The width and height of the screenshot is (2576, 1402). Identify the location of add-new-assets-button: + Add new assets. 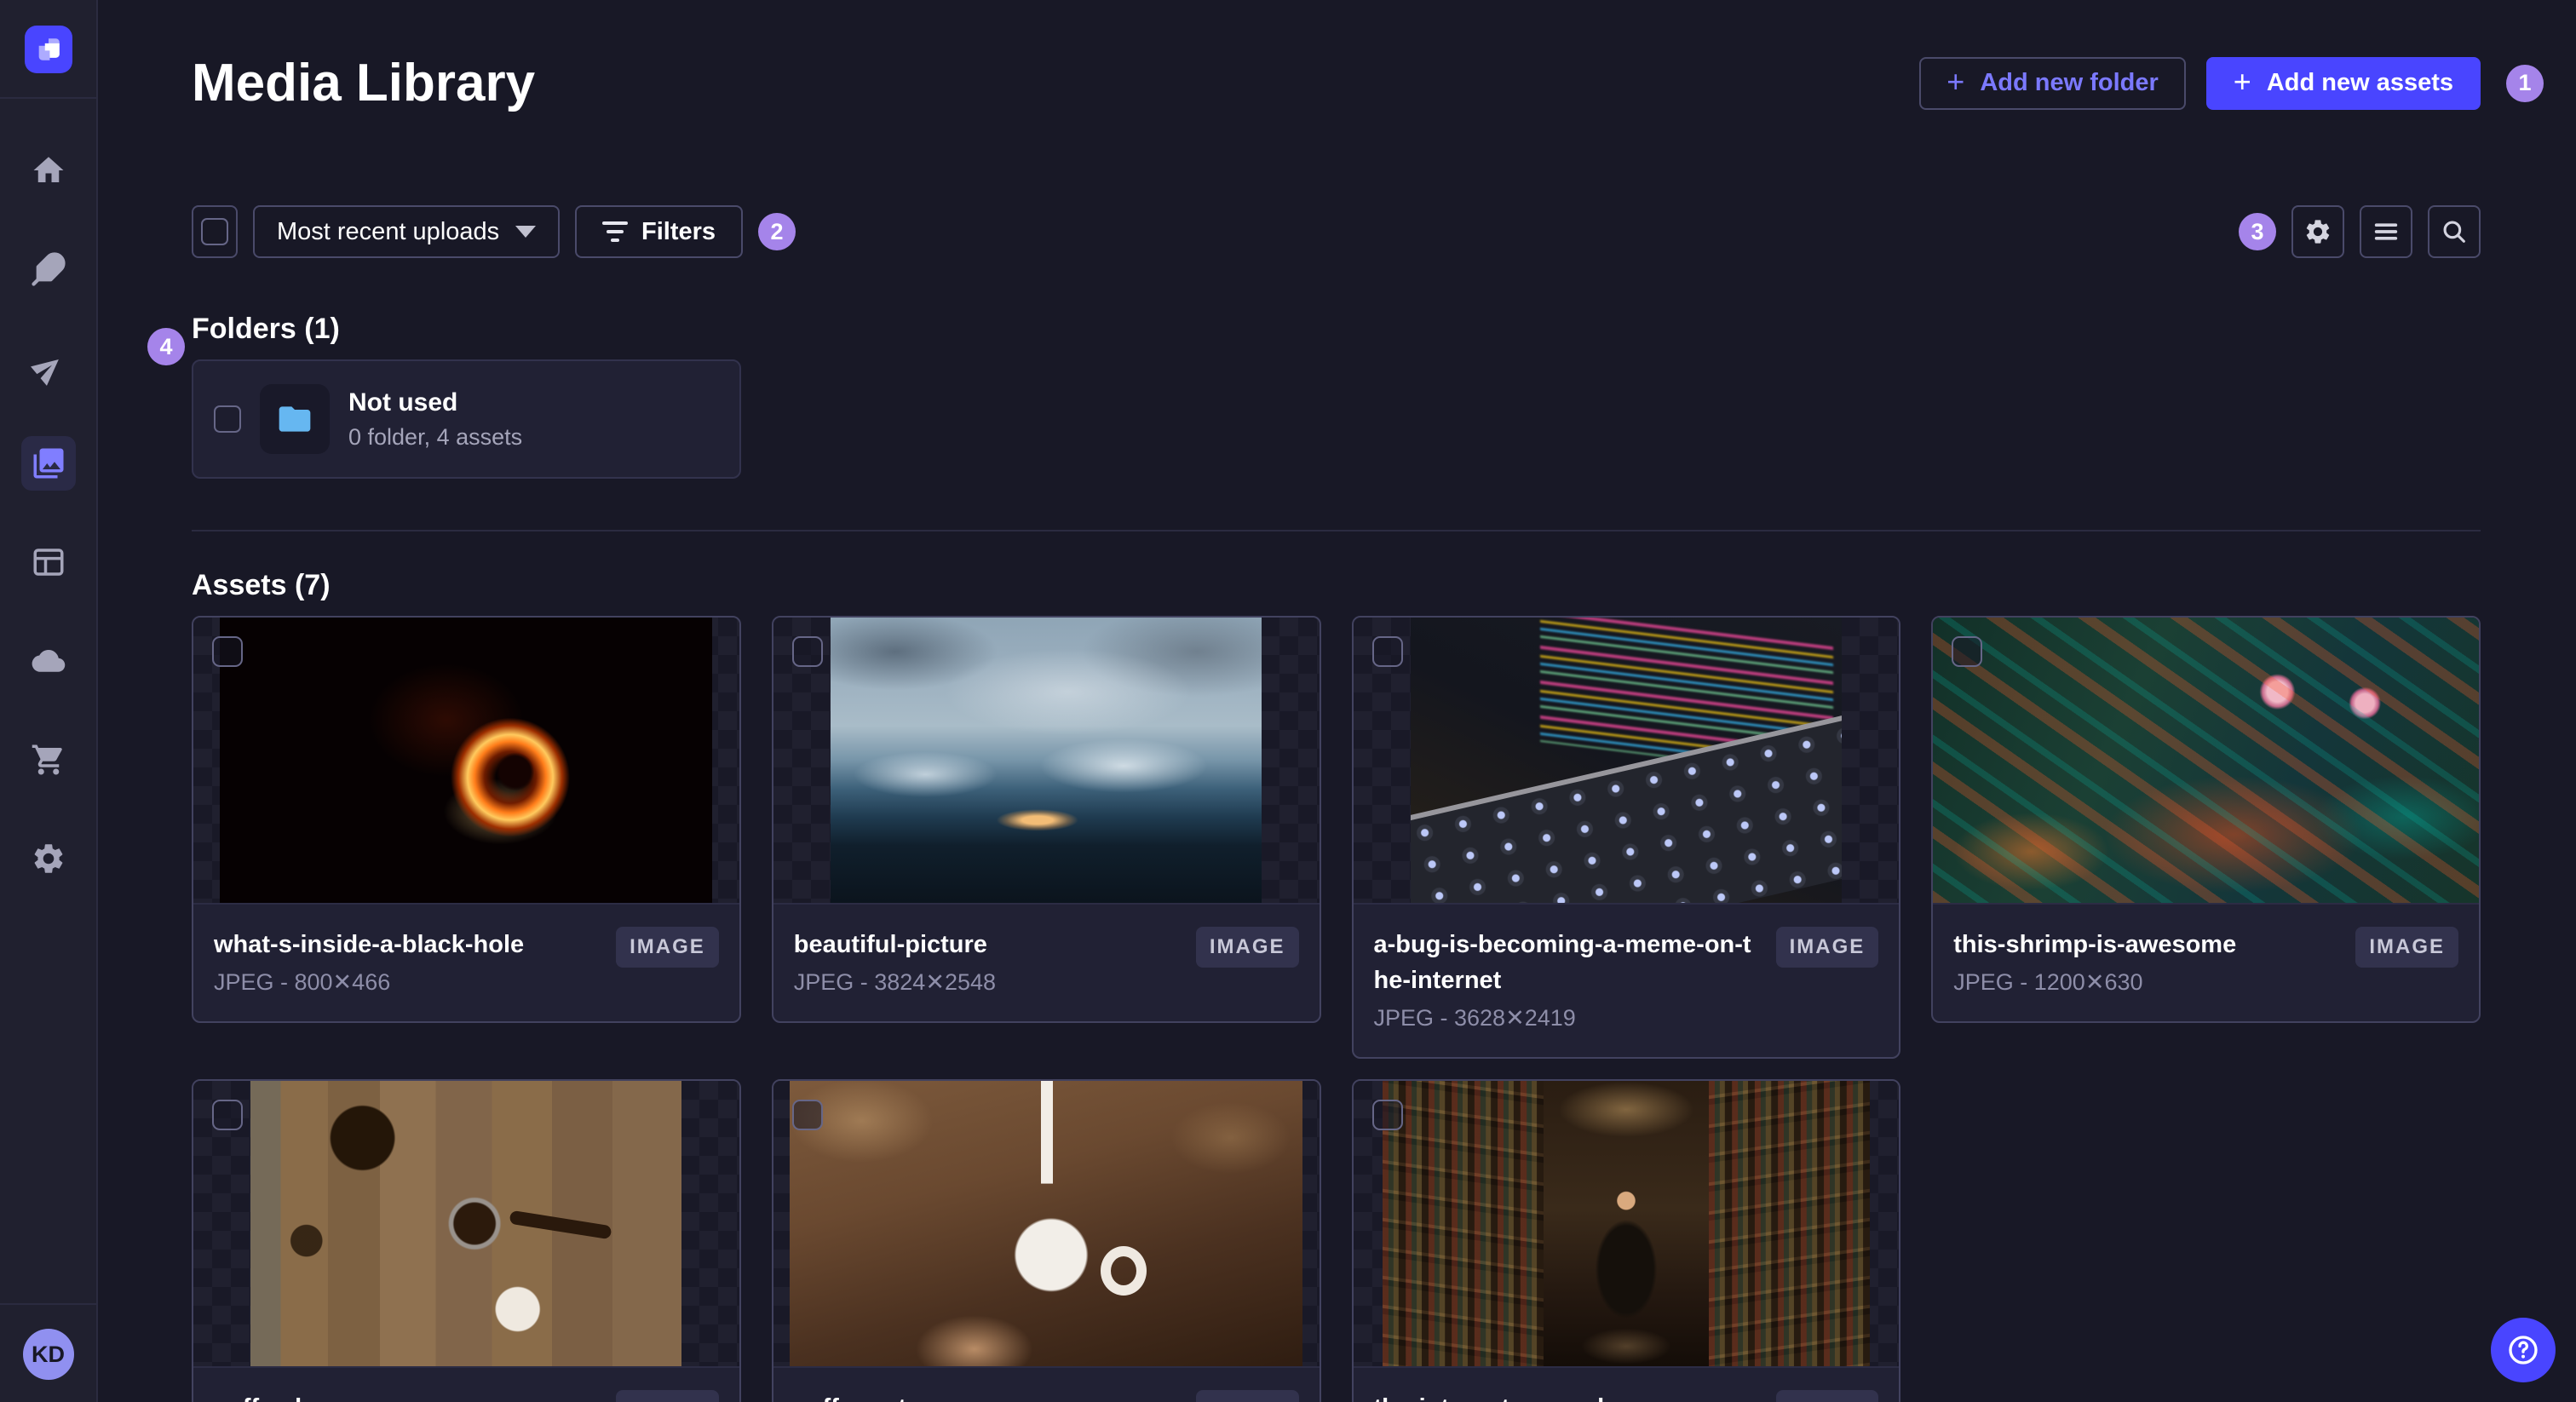
(2343, 83).